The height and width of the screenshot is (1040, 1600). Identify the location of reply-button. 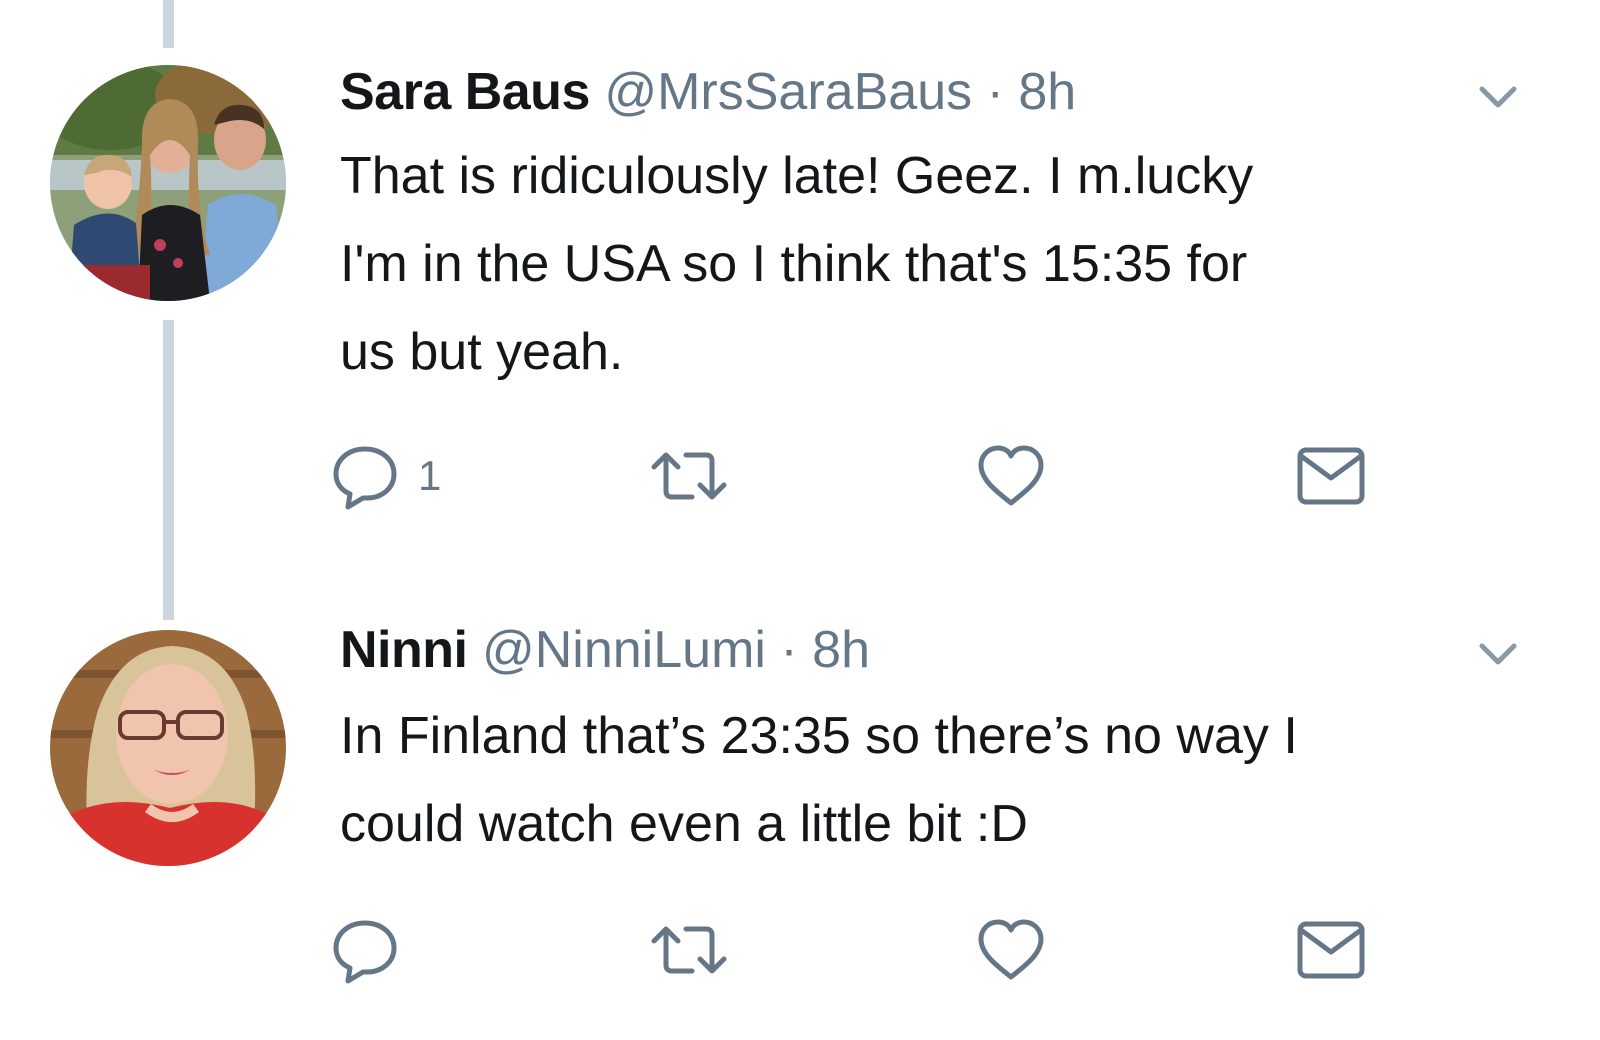
(374, 950).